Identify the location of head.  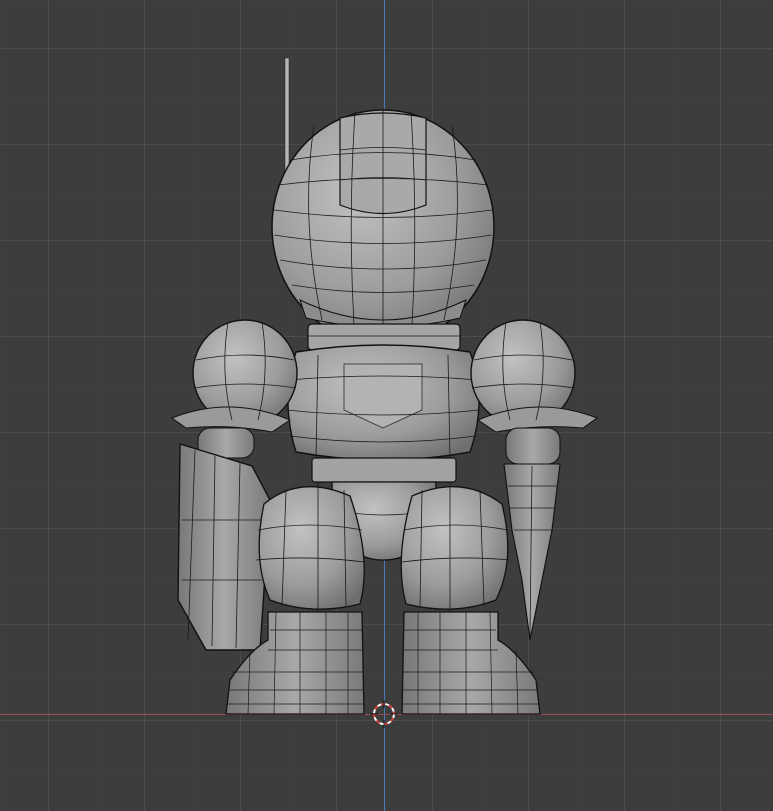
(383, 227).